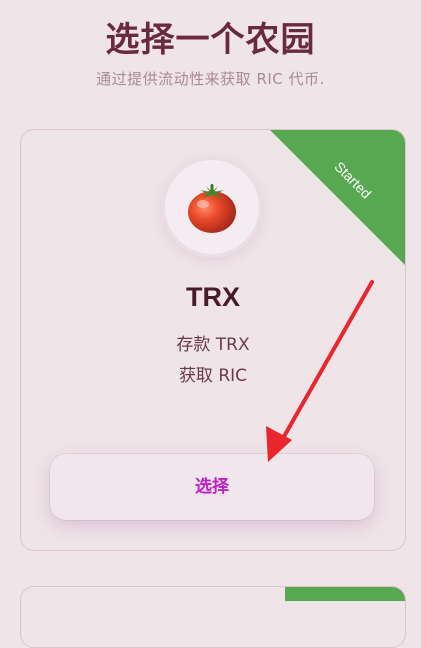  I want to click on page-title: 选择一个农园, so click(210, 40).